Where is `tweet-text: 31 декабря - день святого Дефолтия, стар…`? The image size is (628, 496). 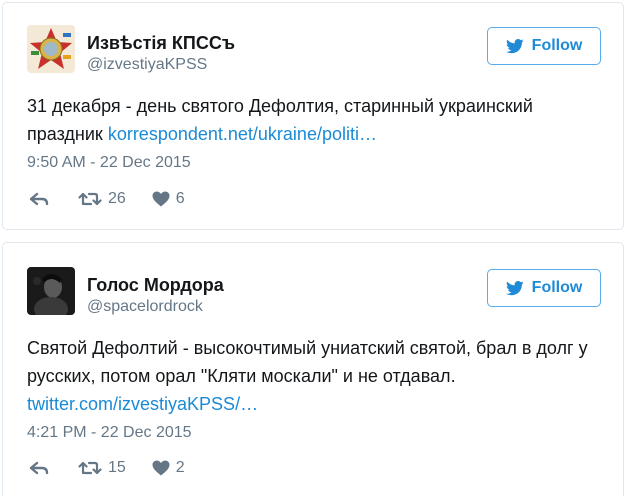
tweet-text: 31 декабря - день святого Дефолтия, стар… is located at coordinates (315, 120).